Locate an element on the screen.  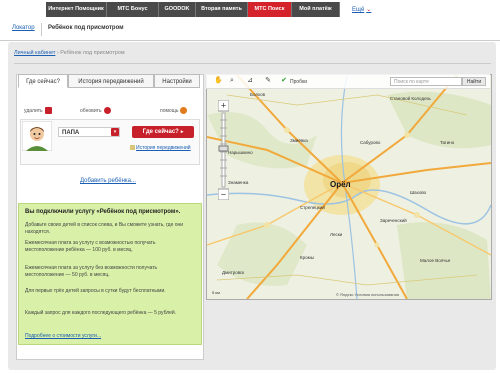
map-place-label: Знаменка is located at coordinates (238, 182).